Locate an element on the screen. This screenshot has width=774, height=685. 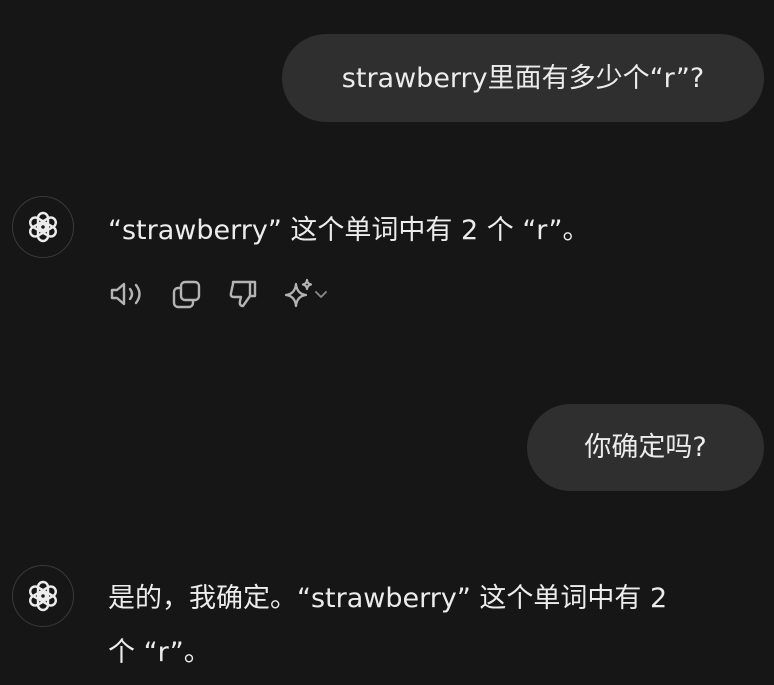
switch-model-button is located at coordinates (305, 294).